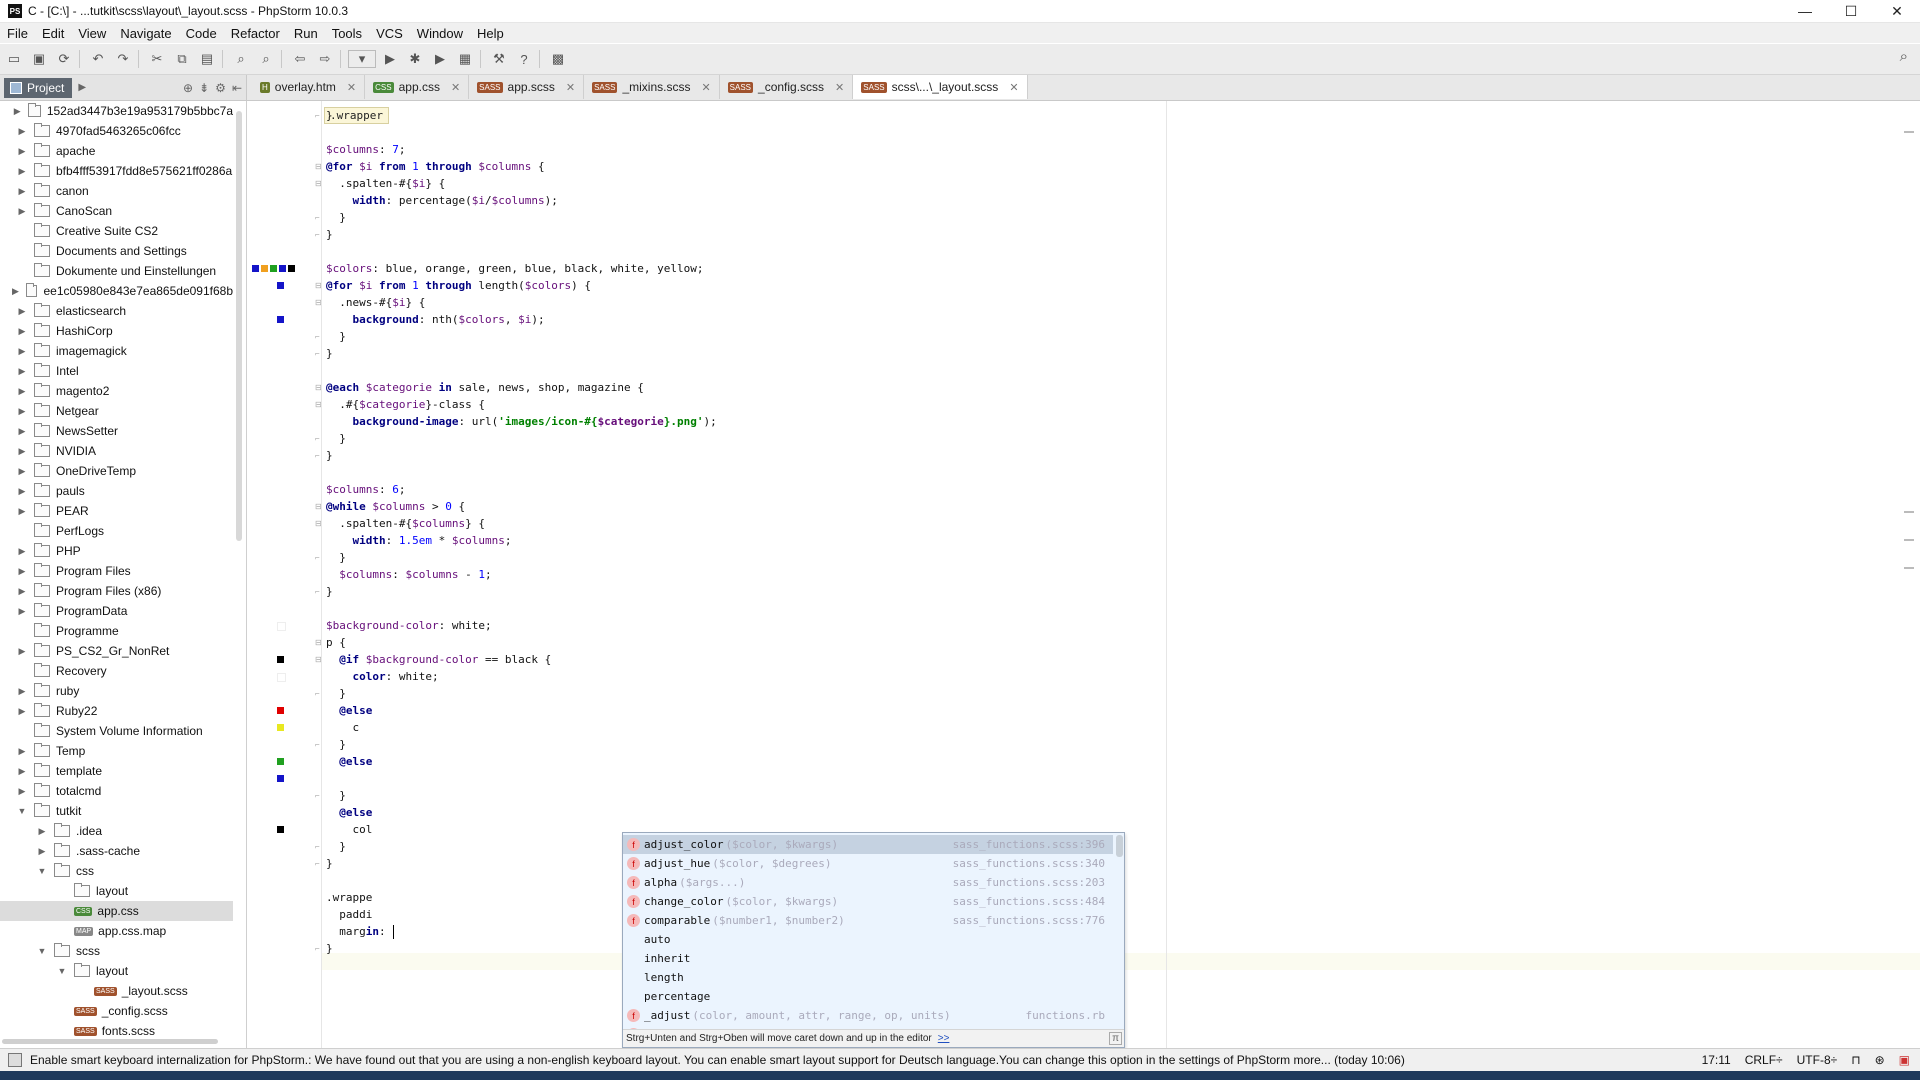 Image resolution: width=1920 pixels, height=1080 pixels. Describe the element at coordinates (116, 911) in the screenshot. I see `tree-item: CSS app.css` at that location.